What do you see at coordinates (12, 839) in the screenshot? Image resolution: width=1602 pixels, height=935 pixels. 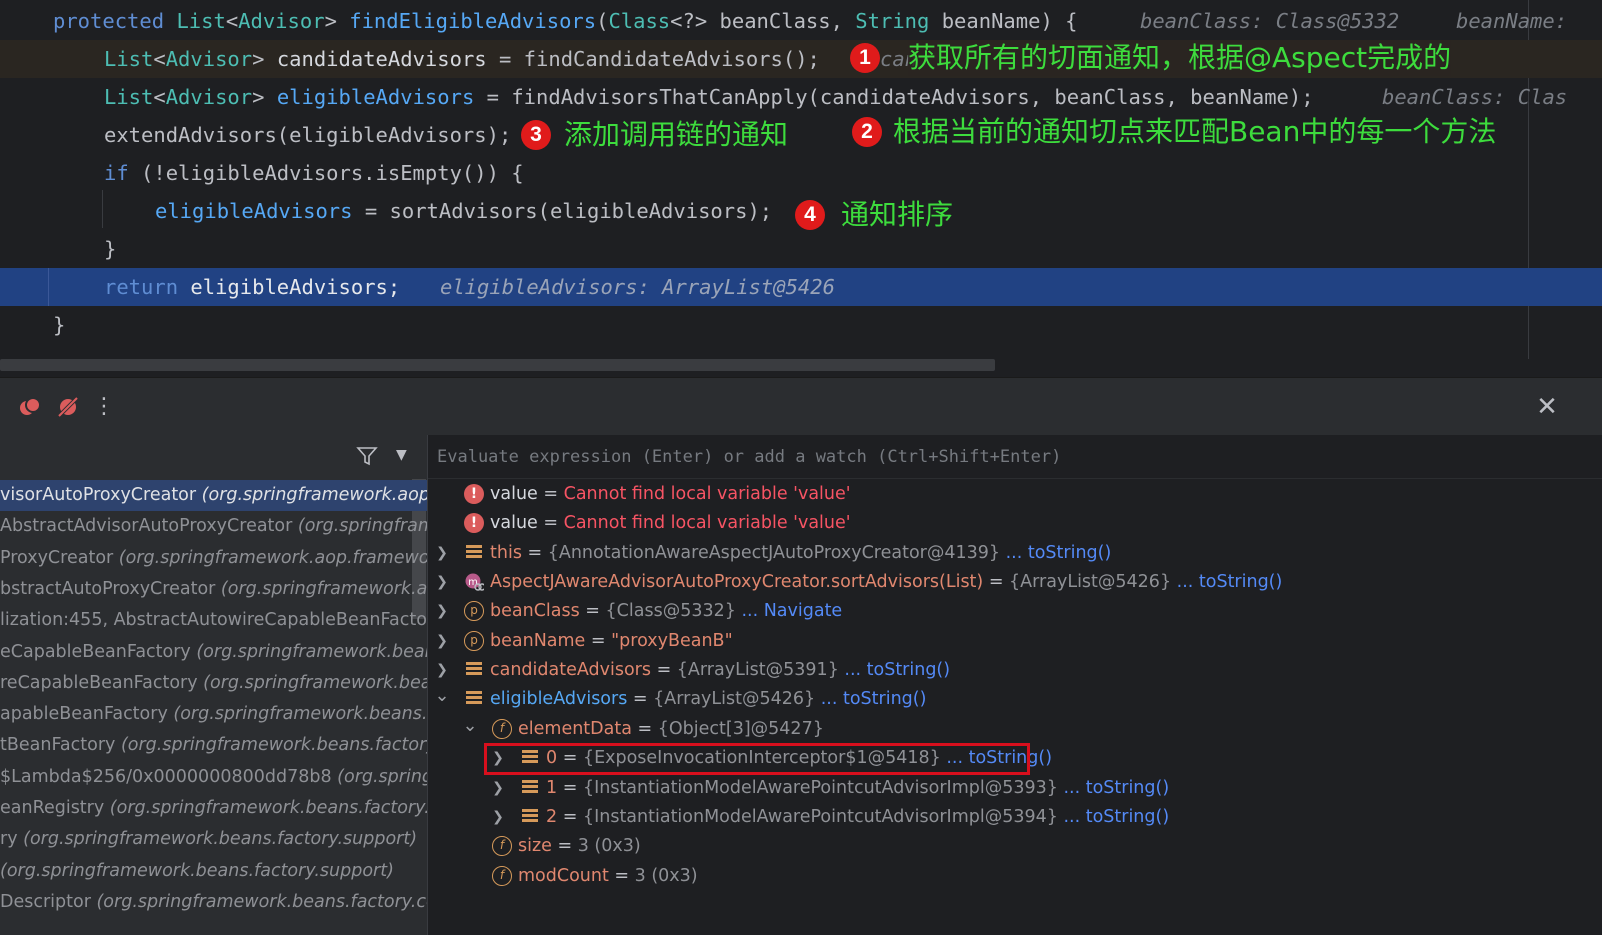 I see `frame-method: ry` at bounding box center [12, 839].